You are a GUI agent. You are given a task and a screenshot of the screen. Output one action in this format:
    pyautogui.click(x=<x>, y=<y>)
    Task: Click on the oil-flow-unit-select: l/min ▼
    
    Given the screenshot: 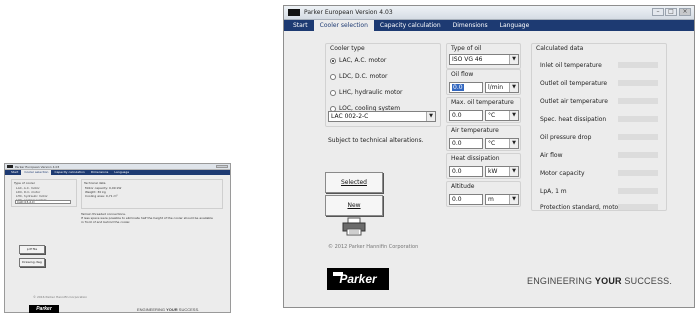 What is the action you would take?
    pyautogui.click(x=502, y=87)
    